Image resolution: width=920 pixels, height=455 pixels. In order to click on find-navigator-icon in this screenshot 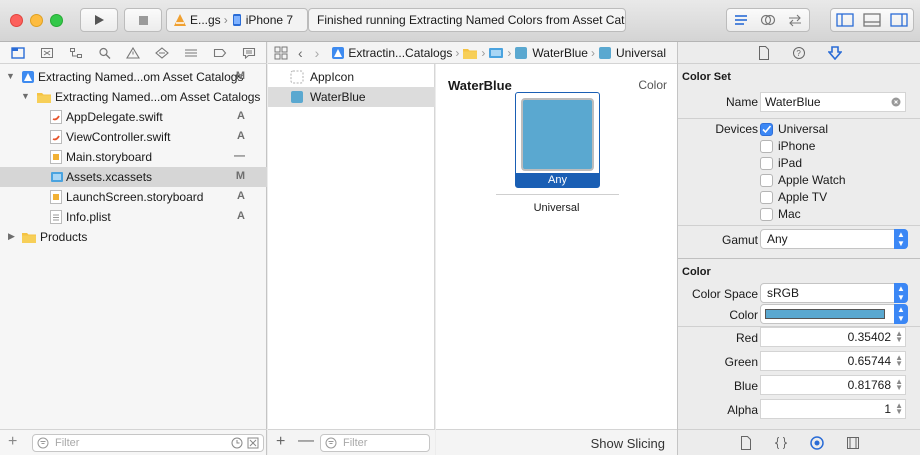, I will do `click(105, 53)`.